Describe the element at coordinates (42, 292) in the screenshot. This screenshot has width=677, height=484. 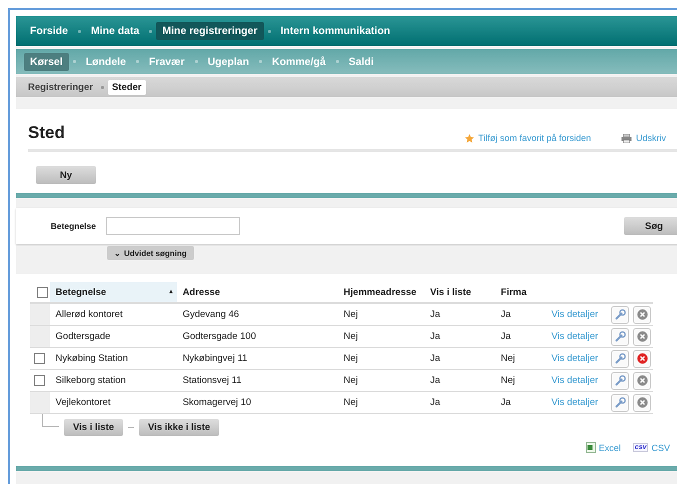
I see `select-all-checkbox` at that location.